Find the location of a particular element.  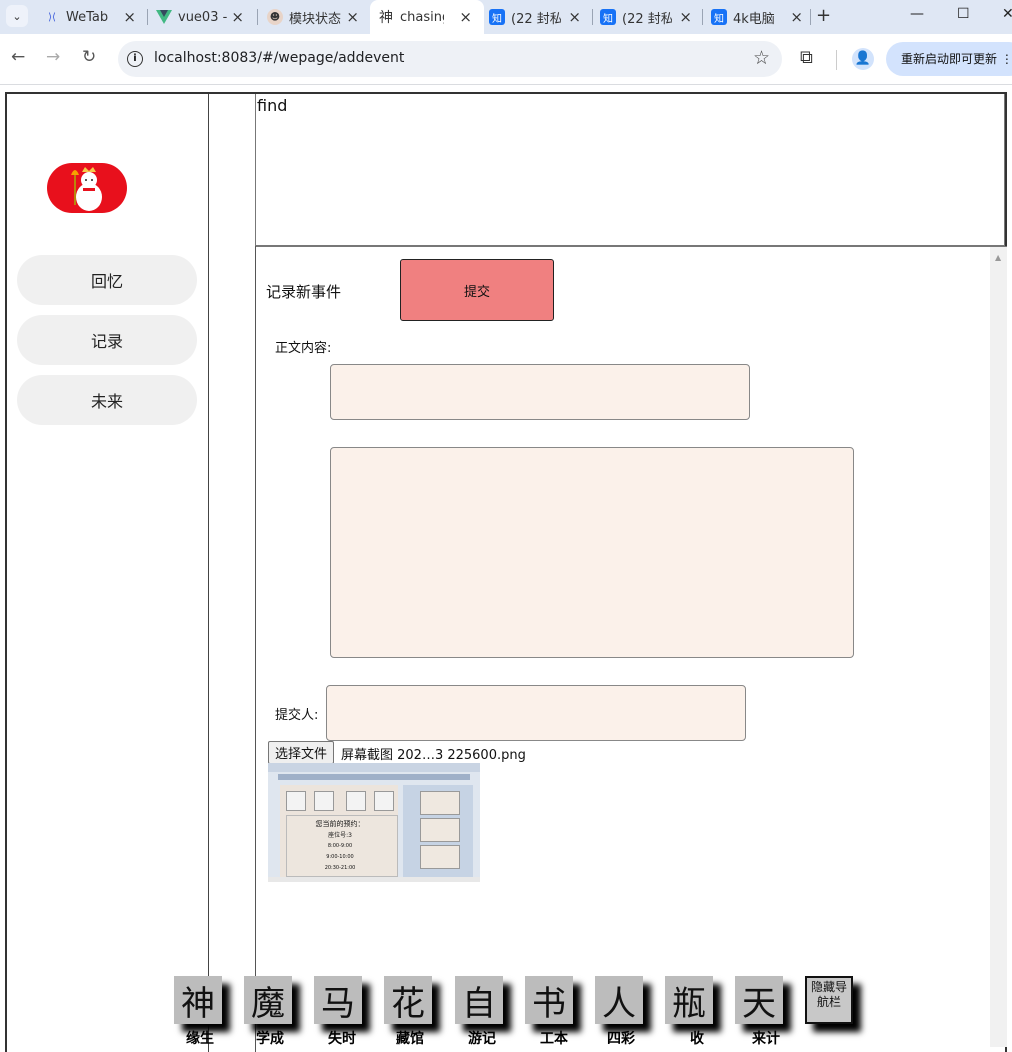

hide-nav-button: 隐藏导航栏 is located at coordinates (829, 1000).